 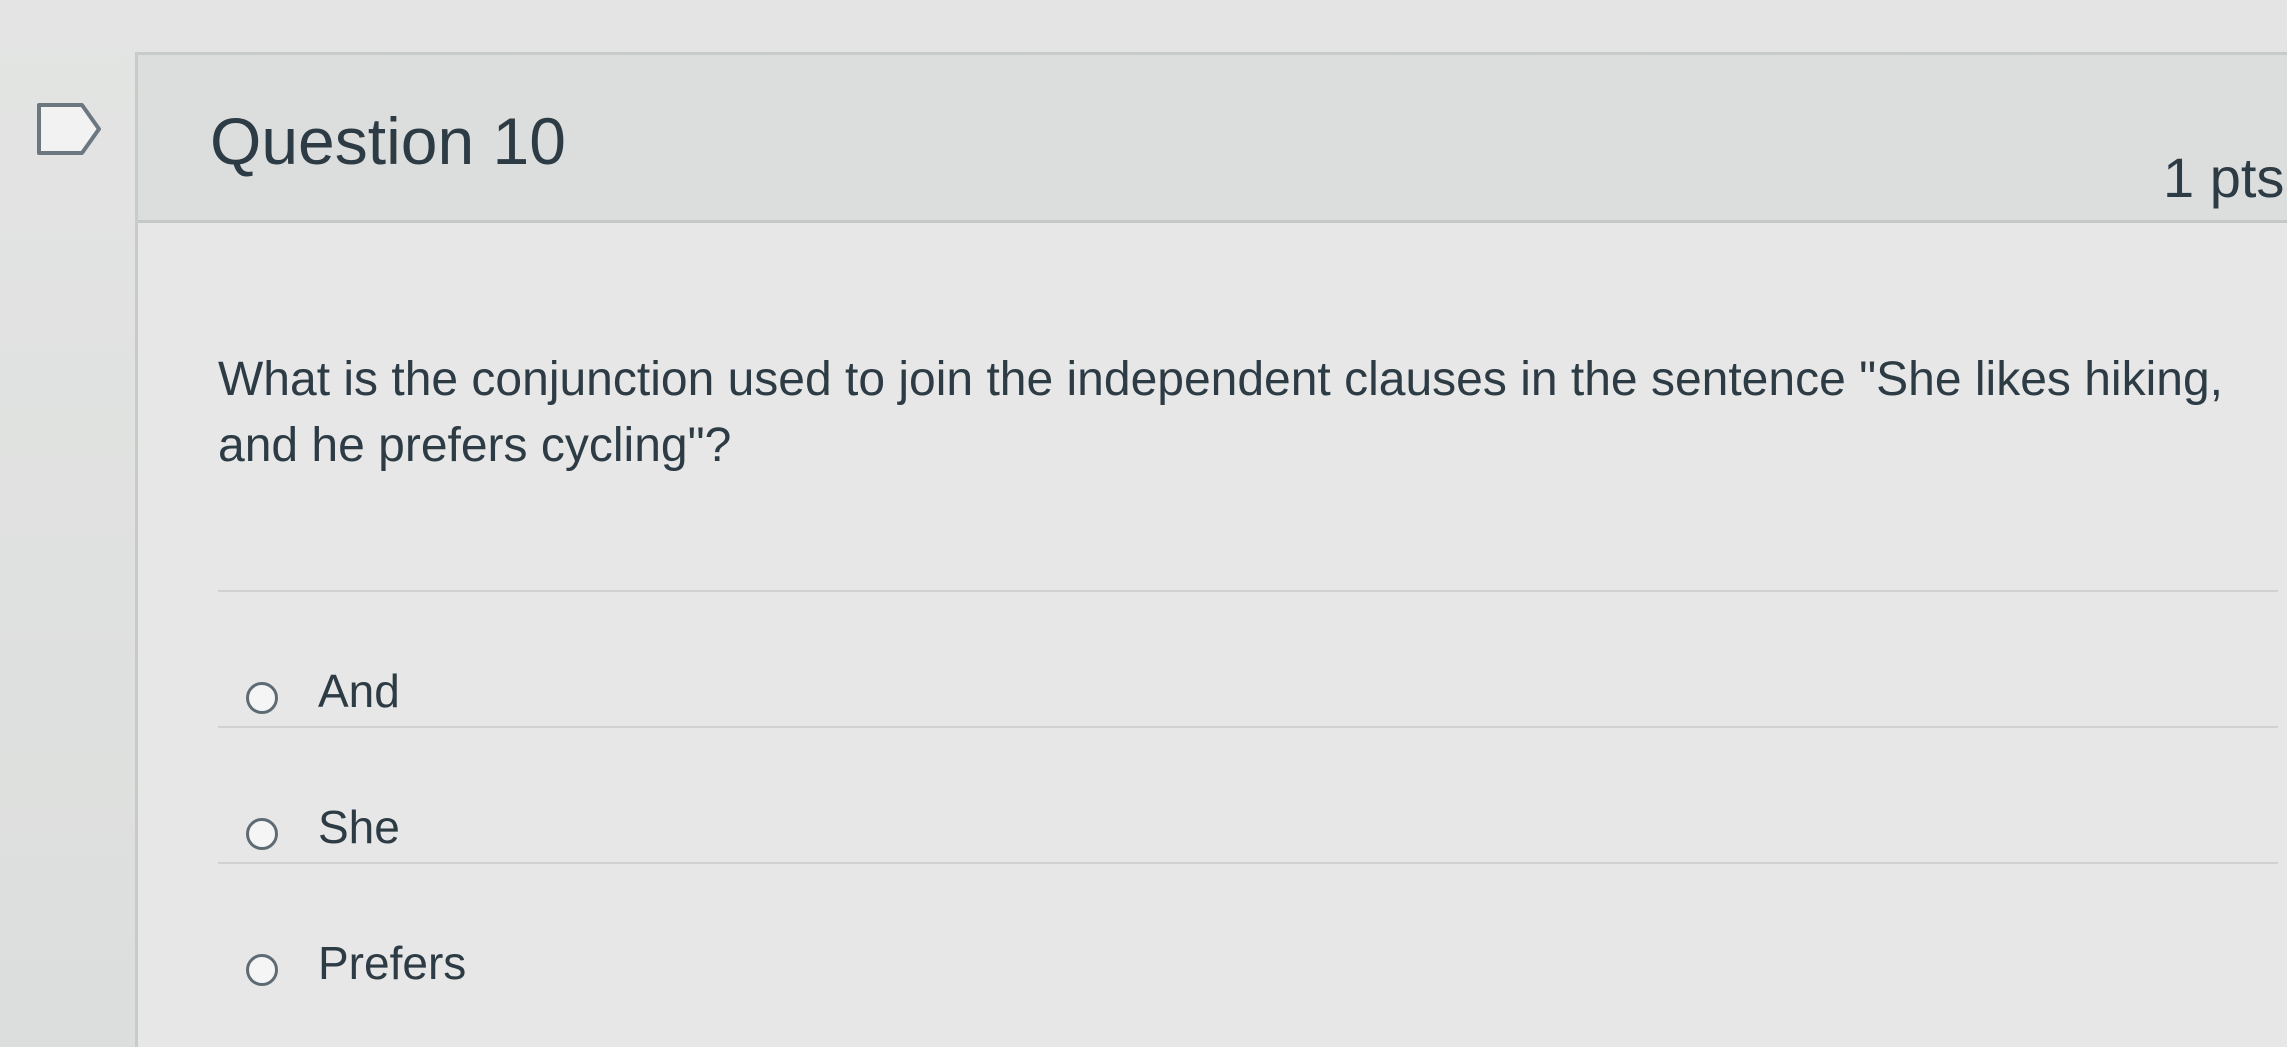 What do you see at coordinates (392, 963) in the screenshot?
I see `answer-label: Prefers` at bounding box center [392, 963].